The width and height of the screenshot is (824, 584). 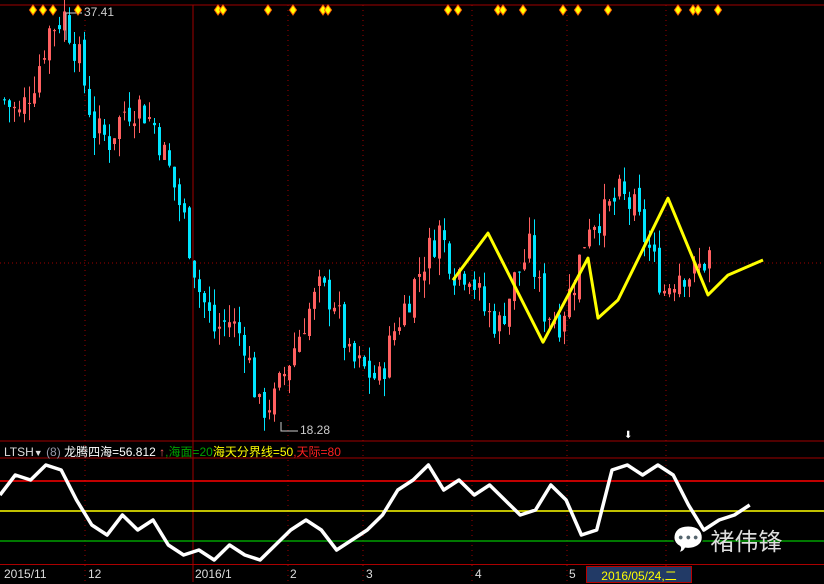 I want to click on high-price-label: 37.41, so click(x=99, y=12).